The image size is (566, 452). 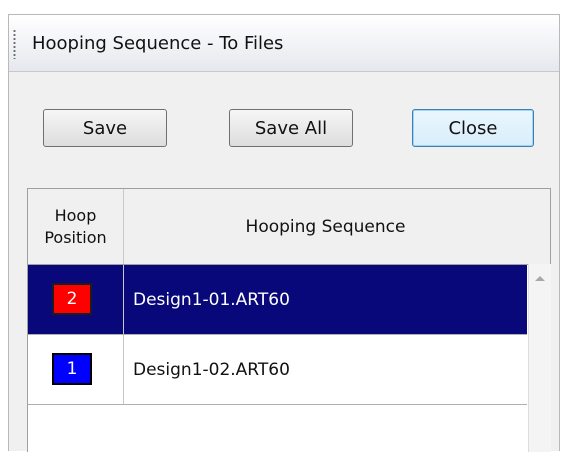 What do you see at coordinates (539, 358) in the screenshot?
I see `vertical-scrollbar` at bounding box center [539, 358].